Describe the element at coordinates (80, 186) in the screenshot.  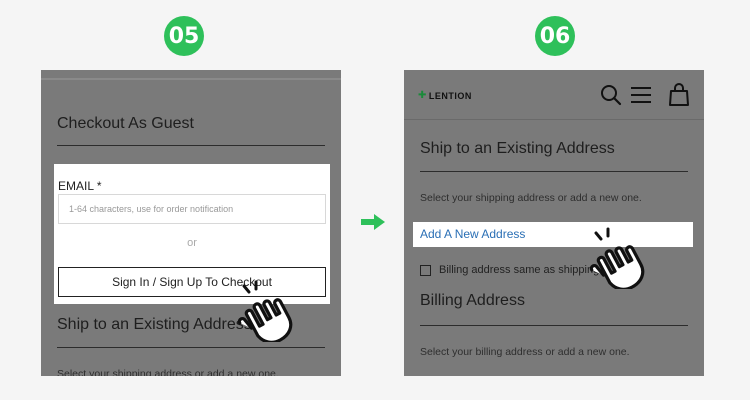
I see `email-label: EMAIL *` at that location.